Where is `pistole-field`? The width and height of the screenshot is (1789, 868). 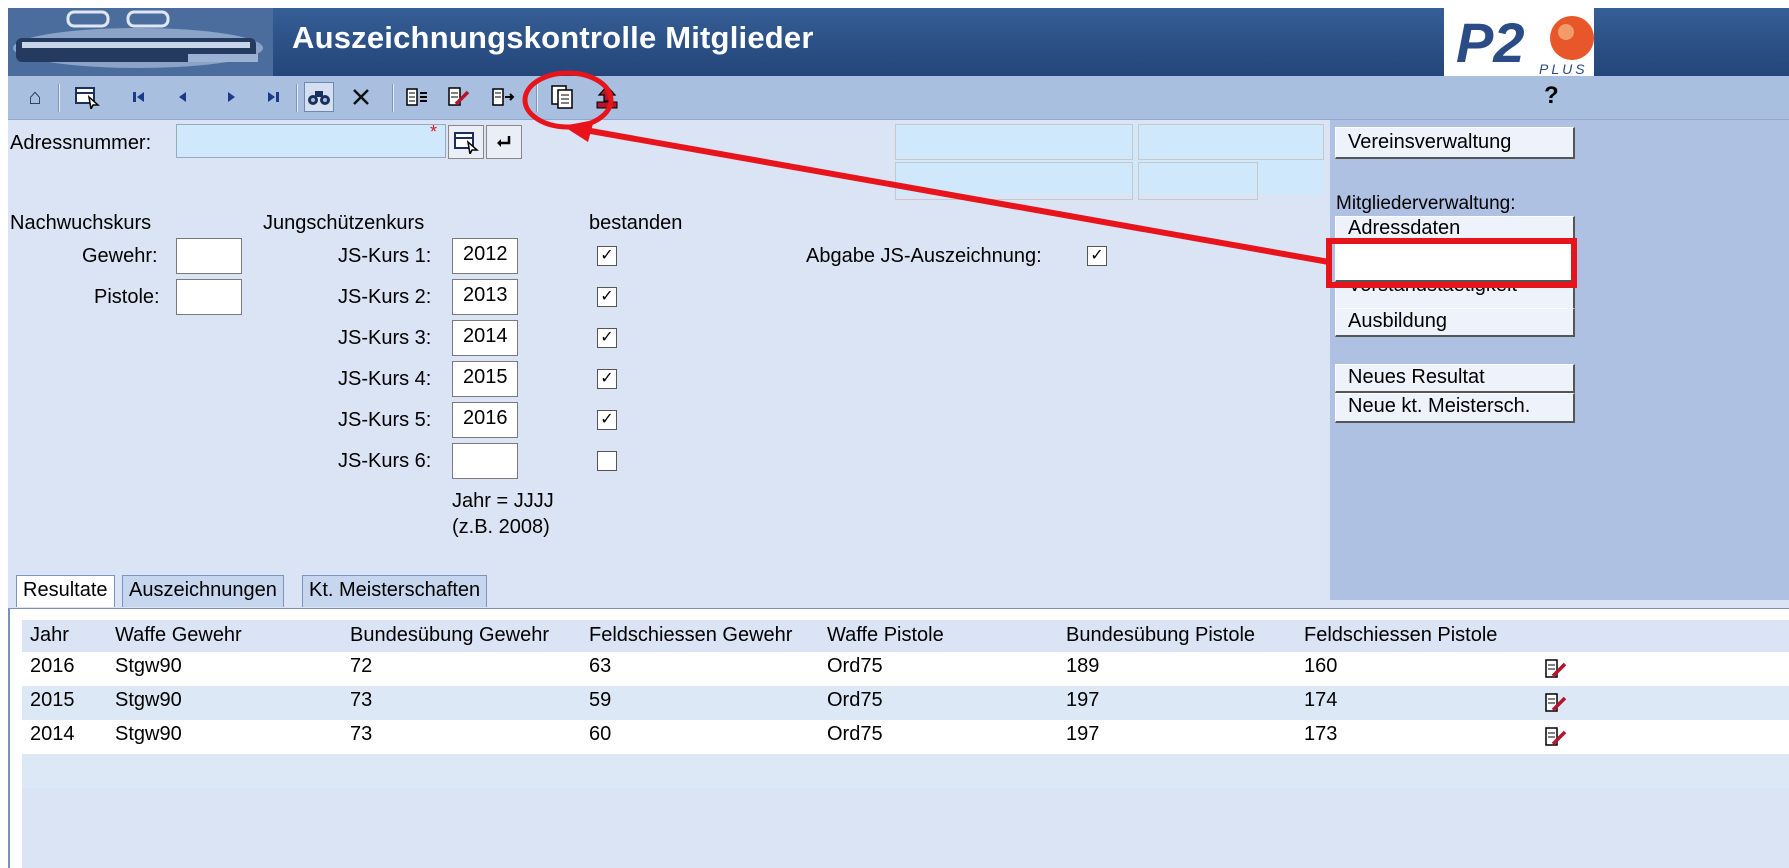
pistole-field is located at coordinates (209, 297).